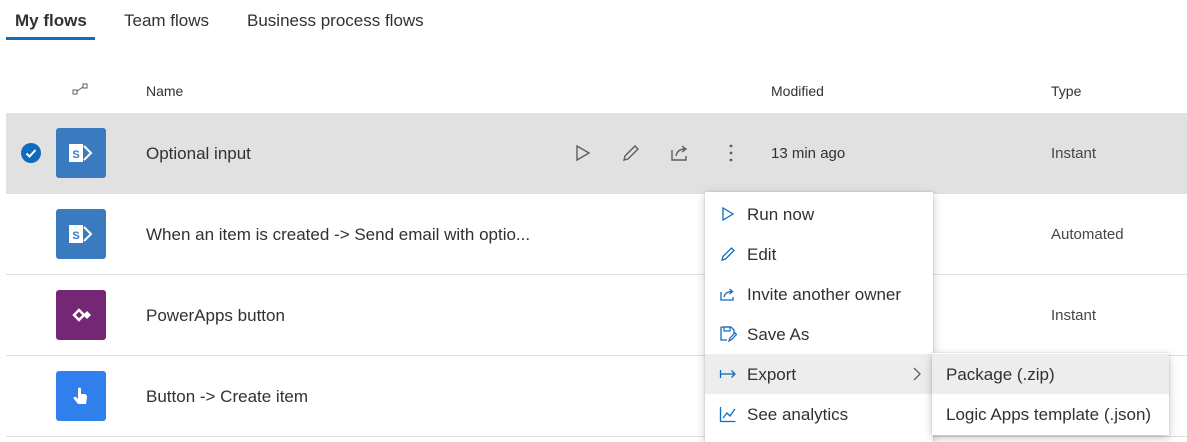 The image size is (1187, 442). I want to click on flow-type: Automated, so click(1087, 234).